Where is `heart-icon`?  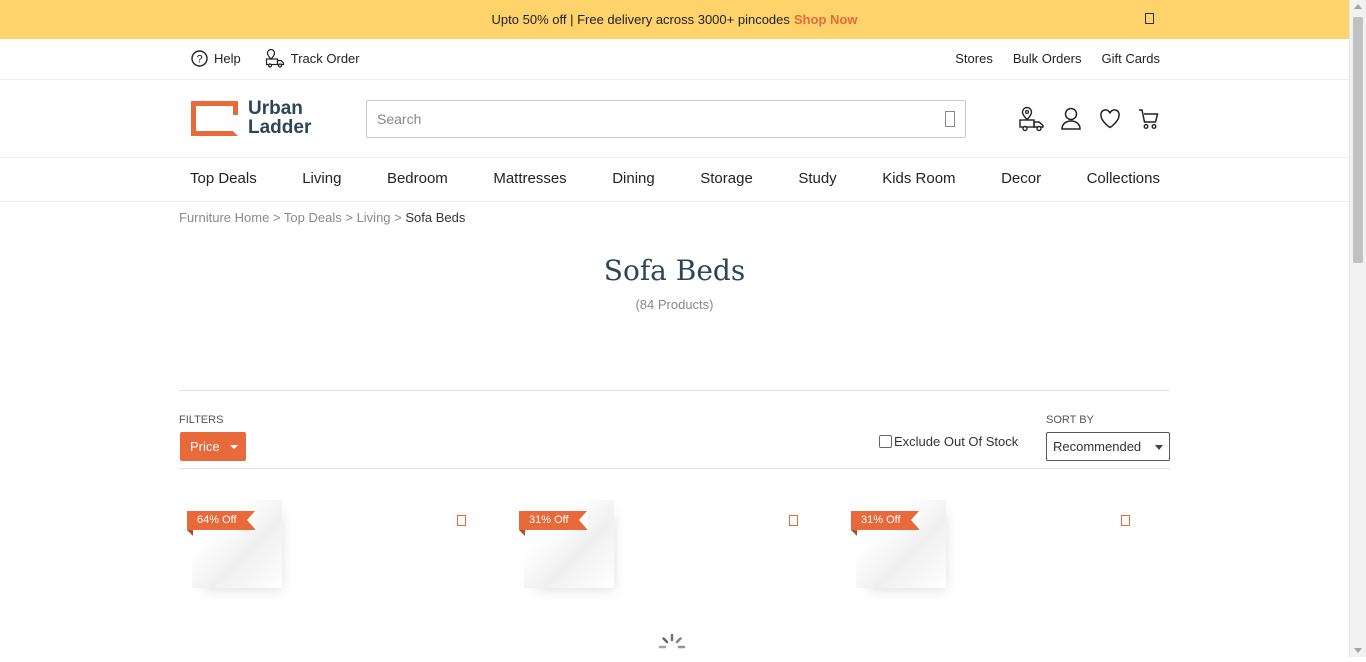
heart-icon is located at coordinates (1109, 119).